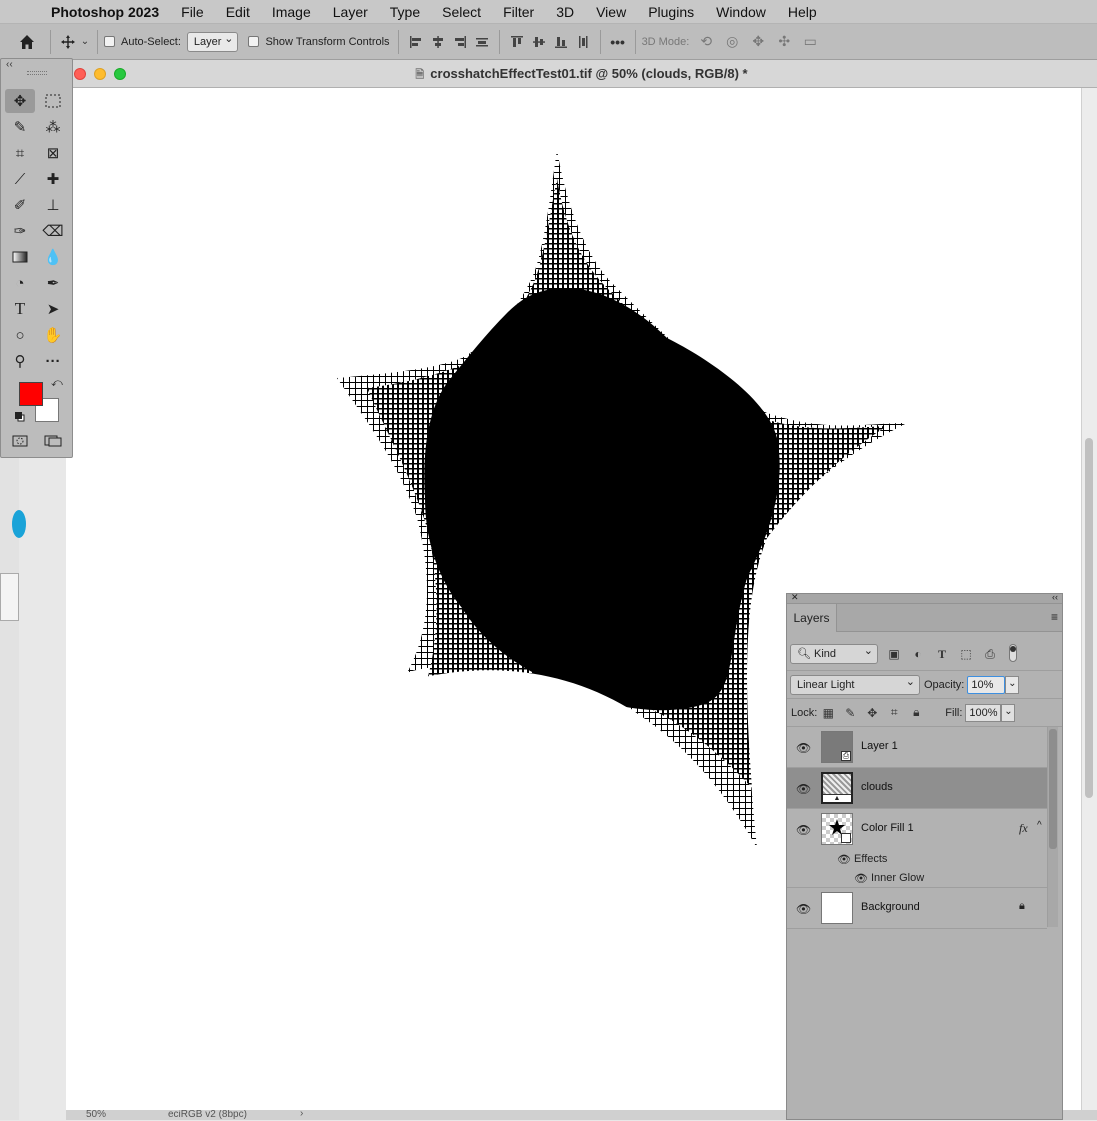 The height and width of the screenshot is (1121, 1097). I want to click on auto-select-dropdown: Layer, so click(212, 41).